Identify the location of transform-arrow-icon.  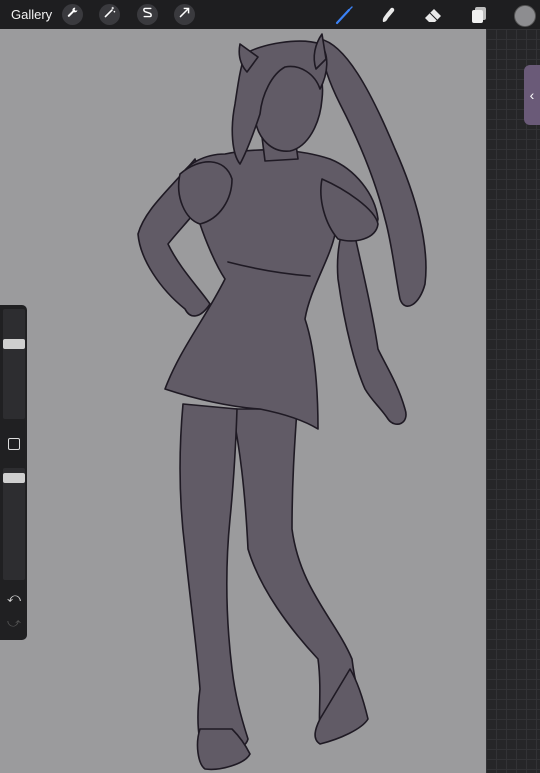
(184, 15).